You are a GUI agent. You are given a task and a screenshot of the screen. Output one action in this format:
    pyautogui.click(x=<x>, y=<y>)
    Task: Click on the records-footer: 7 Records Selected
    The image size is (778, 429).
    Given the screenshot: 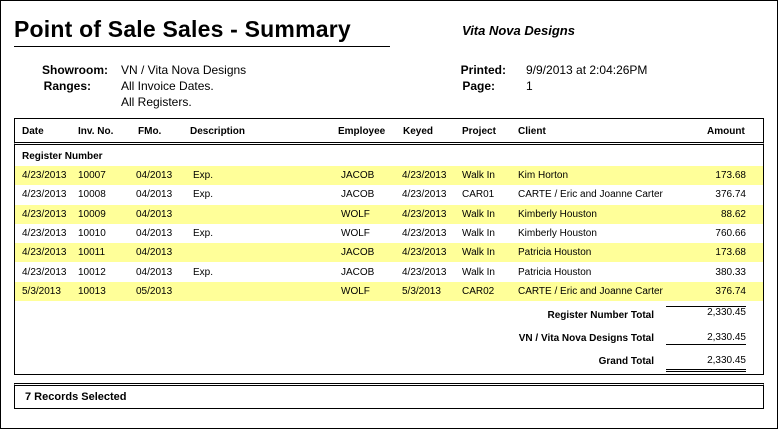 What is the action you would take?
    pyautogui.click(x=389, y=396)
    